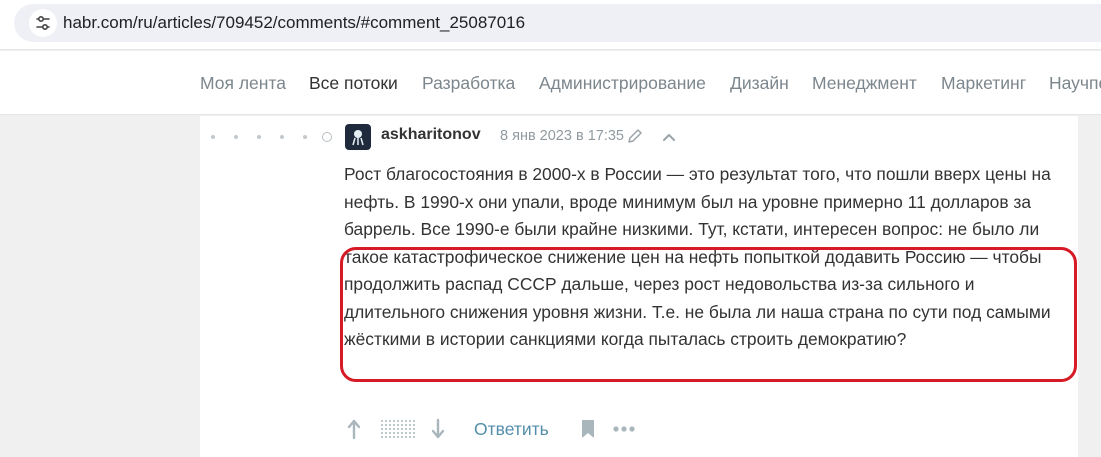  I want to click on arrow-down-icon, so click(438, 429).